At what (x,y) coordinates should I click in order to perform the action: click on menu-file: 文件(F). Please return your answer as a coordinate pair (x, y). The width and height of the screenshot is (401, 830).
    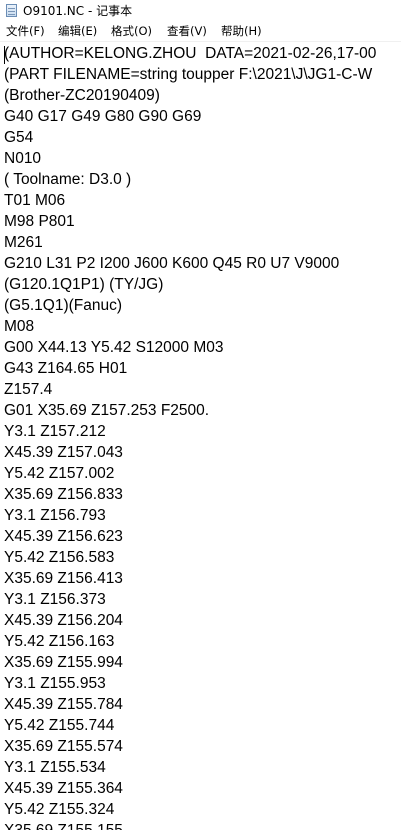
    Looking at the image, I should click on (25, 31).